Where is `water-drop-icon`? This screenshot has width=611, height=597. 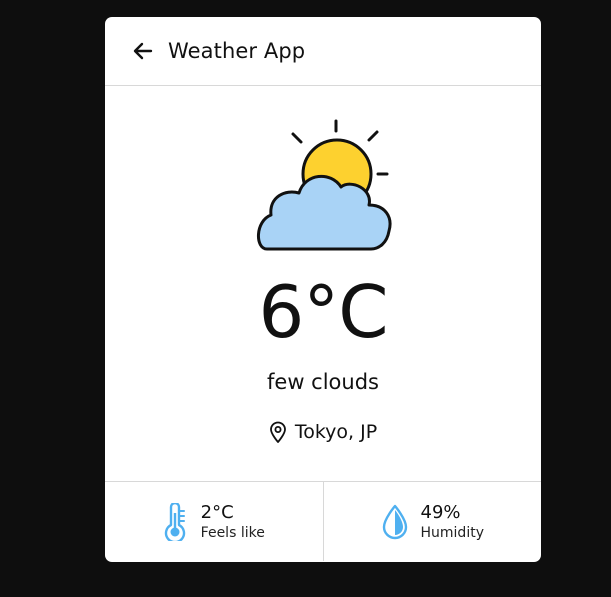 water-drop-icon is located at coordinates (394, 521).